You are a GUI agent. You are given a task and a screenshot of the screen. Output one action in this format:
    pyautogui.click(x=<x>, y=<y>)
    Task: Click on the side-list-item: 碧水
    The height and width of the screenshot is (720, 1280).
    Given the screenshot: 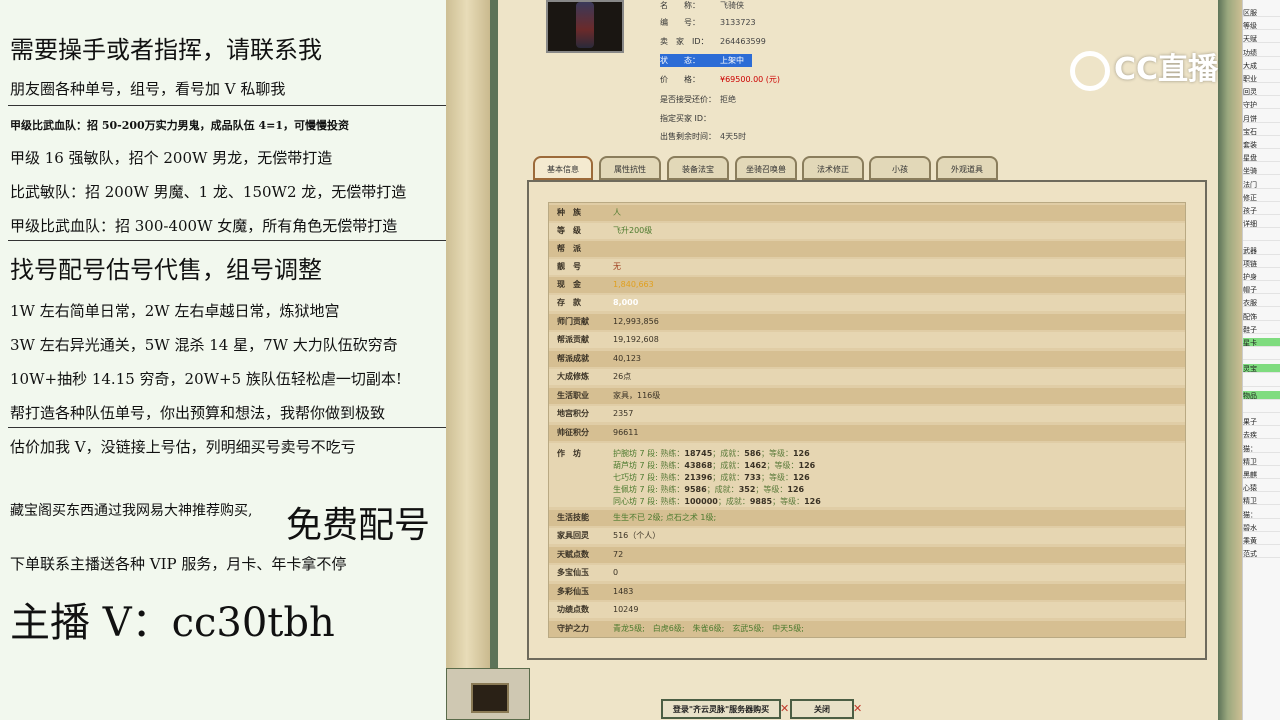 What is the action you would take?
    pyautogui.click(x=1261, y=527)
    